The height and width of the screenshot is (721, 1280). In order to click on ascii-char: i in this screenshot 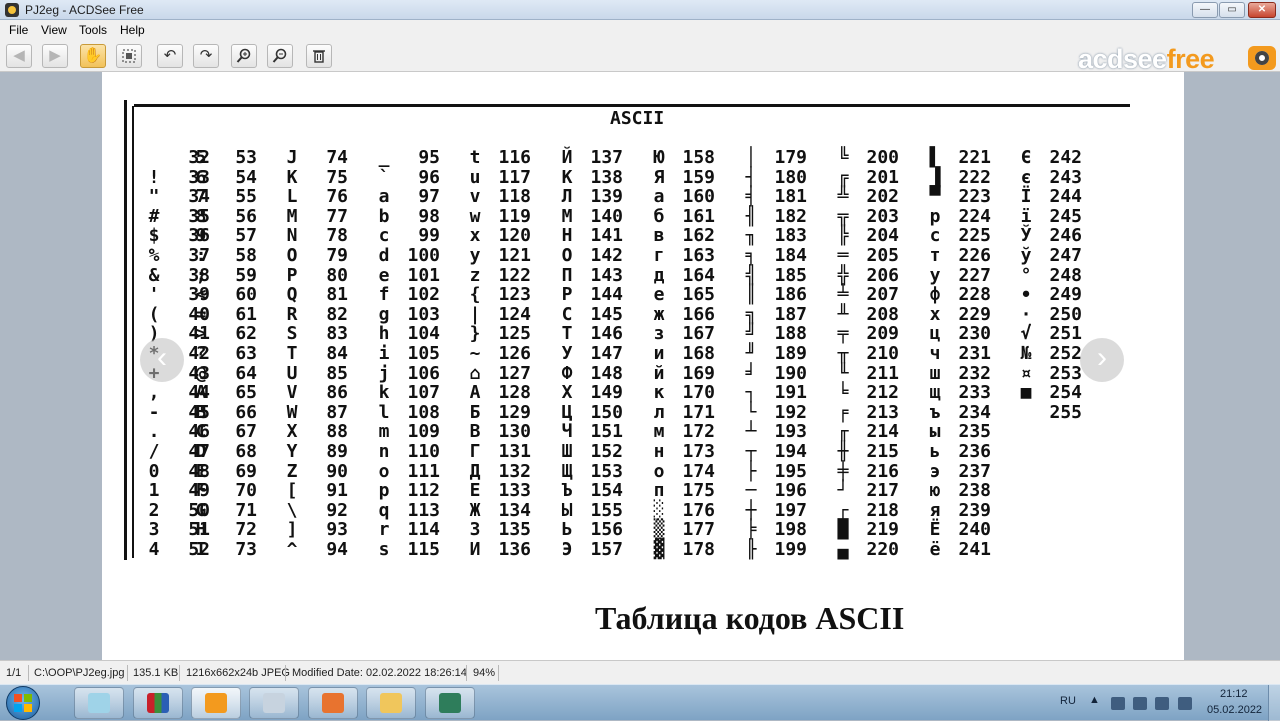, I will do `click(384, 353)`.